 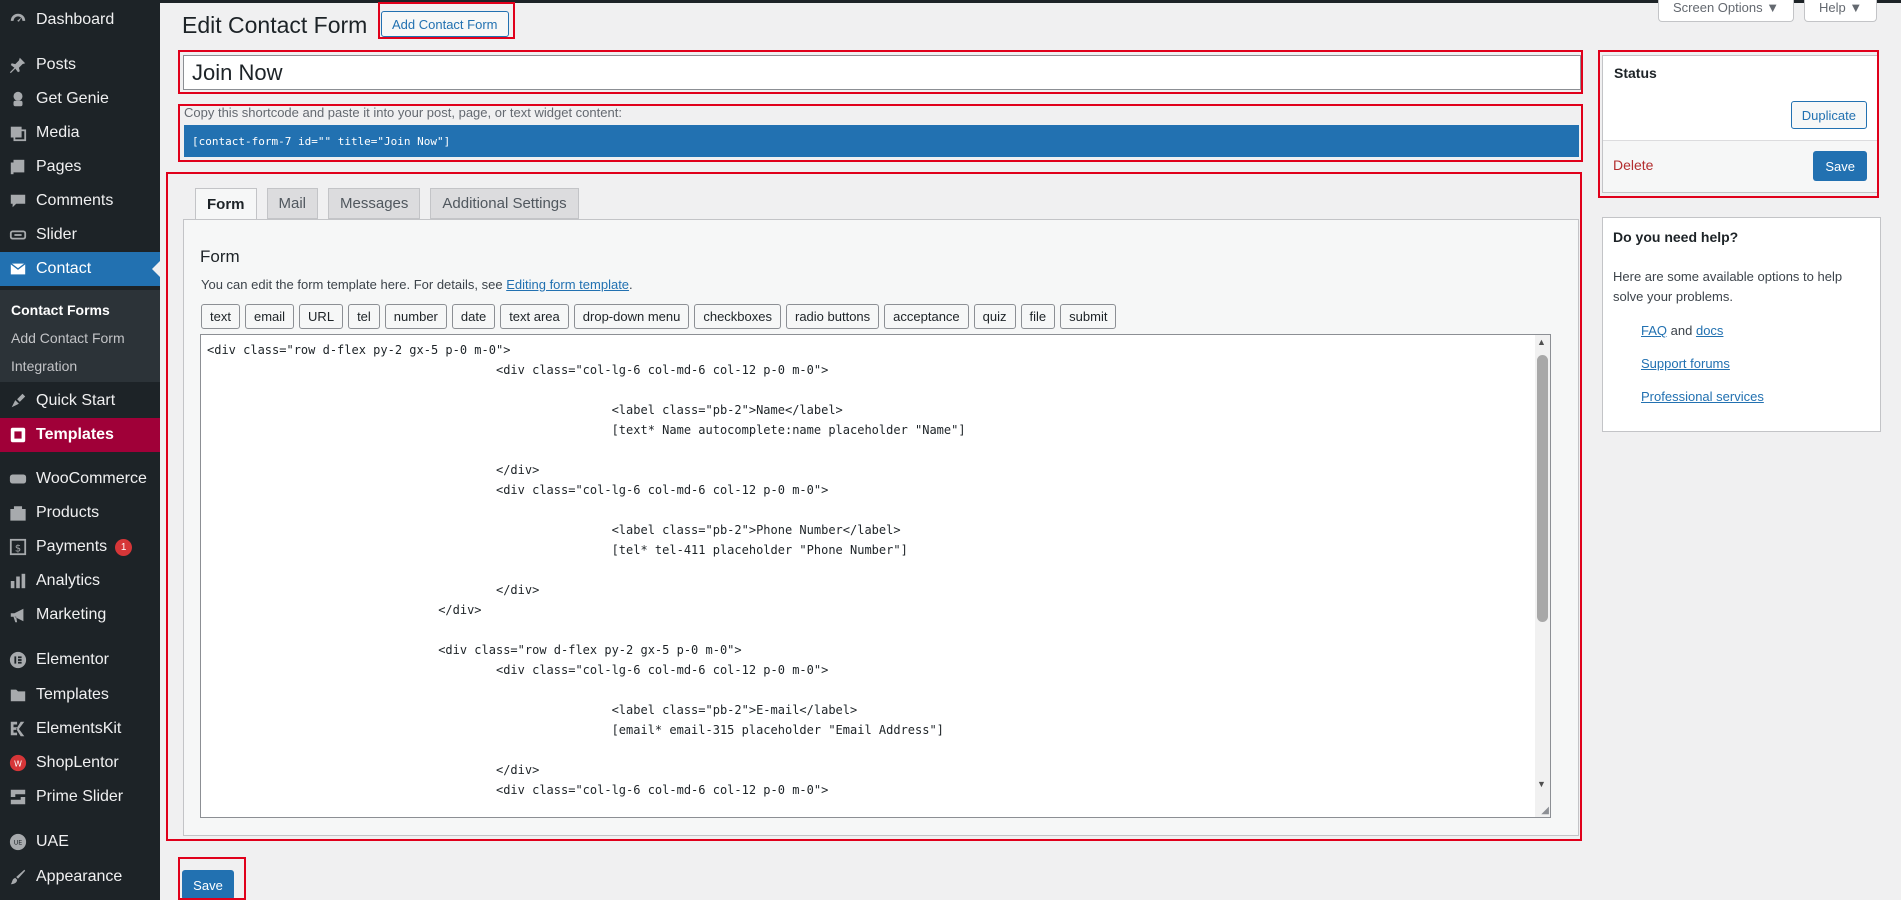 I want to click on menu-label: Payments, so click(x=72, y=546).